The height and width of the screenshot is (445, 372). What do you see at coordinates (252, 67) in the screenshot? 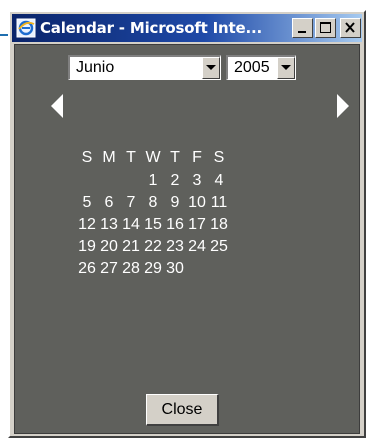
I see `year-select-value: 2005` at bounding box center [252, 67].